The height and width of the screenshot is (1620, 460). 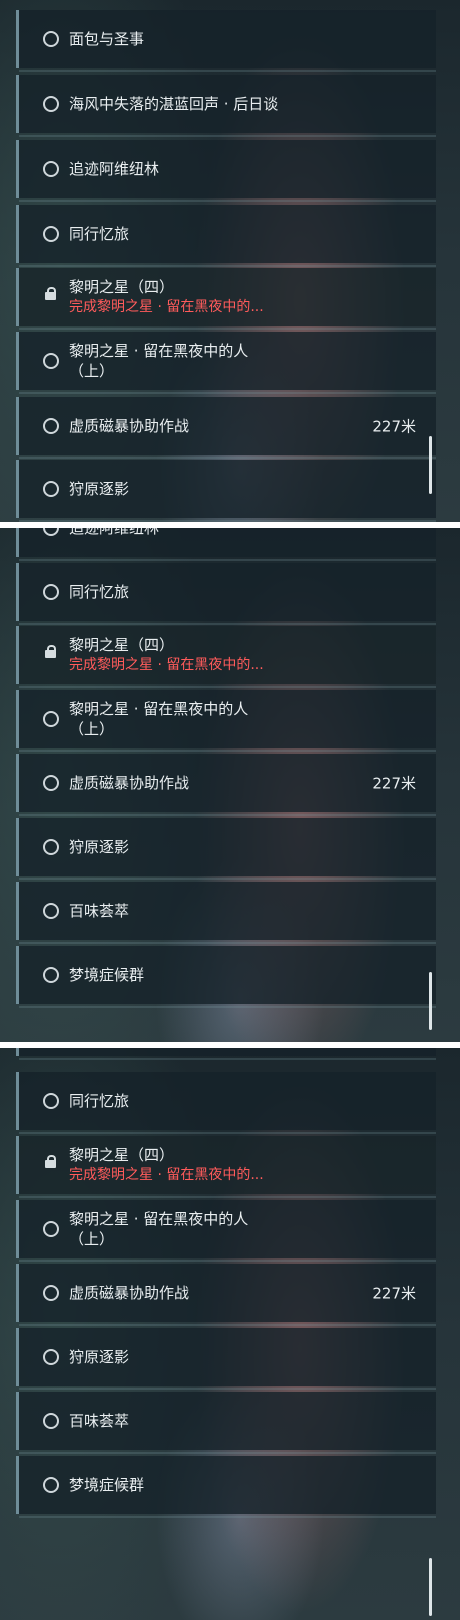 I want to click on quest-item-sea-wind: 海风中失落的湛蓝回声 · 后日谈, so click(x=226, y=106).